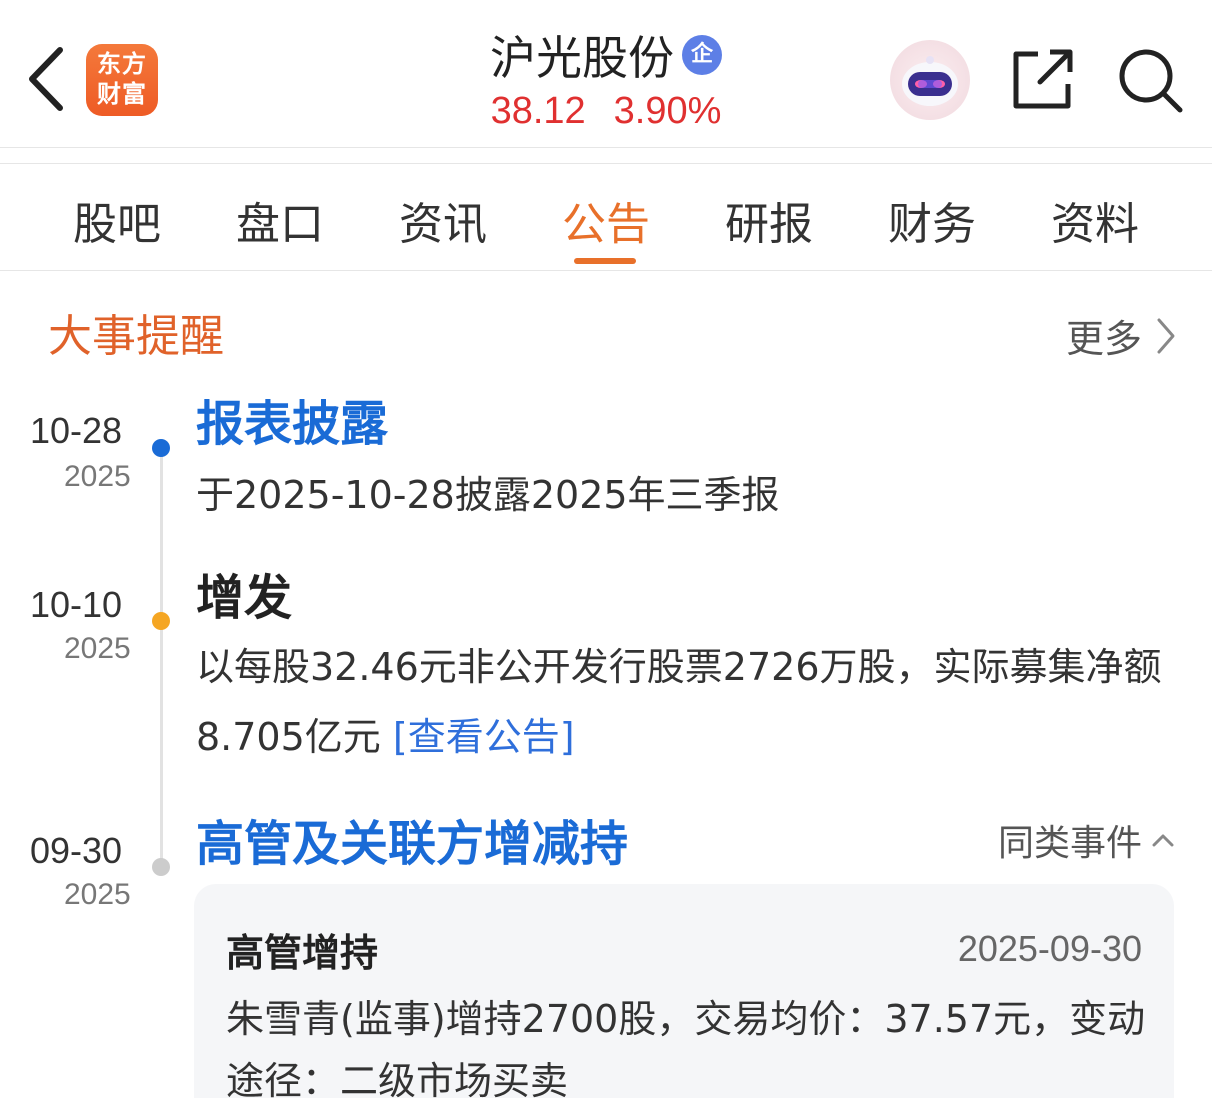  I want to click on view-announcement-link: [查看公告], so click(484, 737).